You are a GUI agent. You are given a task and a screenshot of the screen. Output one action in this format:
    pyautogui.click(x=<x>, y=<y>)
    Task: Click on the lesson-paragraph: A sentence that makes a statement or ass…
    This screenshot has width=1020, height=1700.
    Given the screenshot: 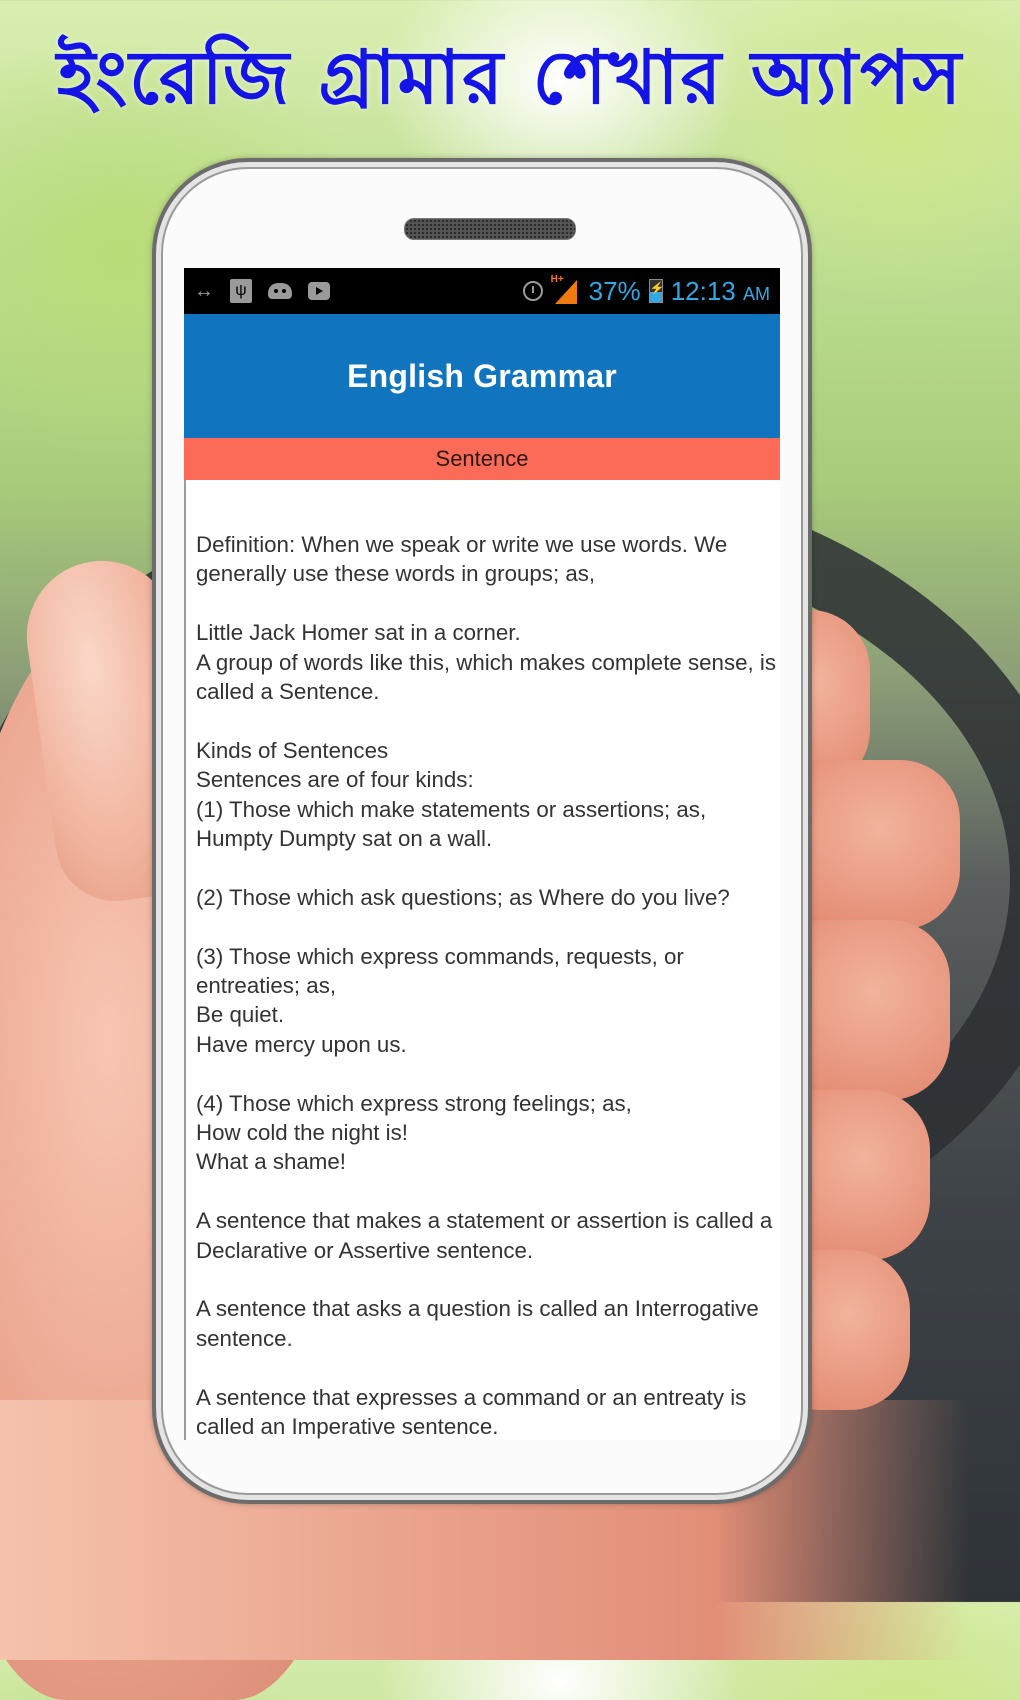 What is the action you would take?
    pyautogui.click(x=484, y=1235)
    